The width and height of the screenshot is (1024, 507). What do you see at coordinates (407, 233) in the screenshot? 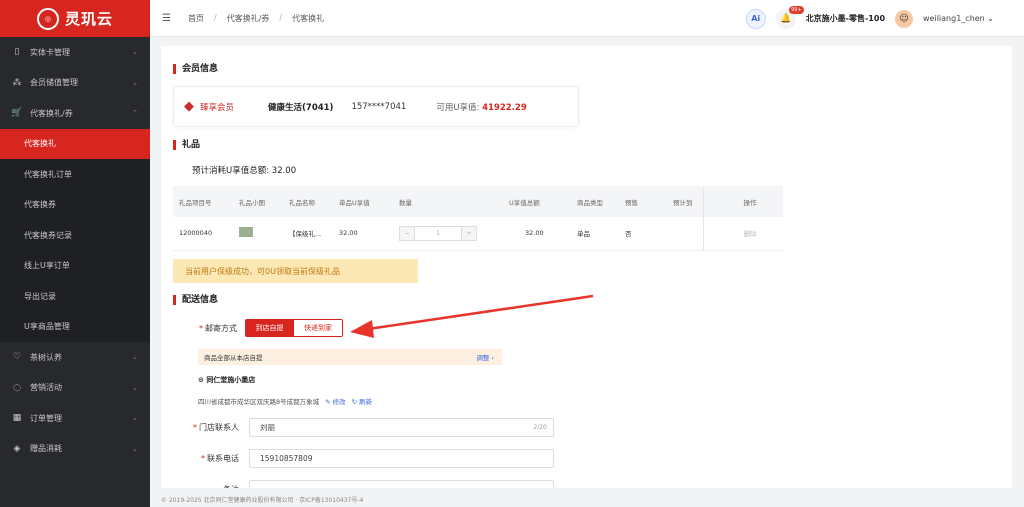
I see `minus-button: −` at bounding box center [407, 233].